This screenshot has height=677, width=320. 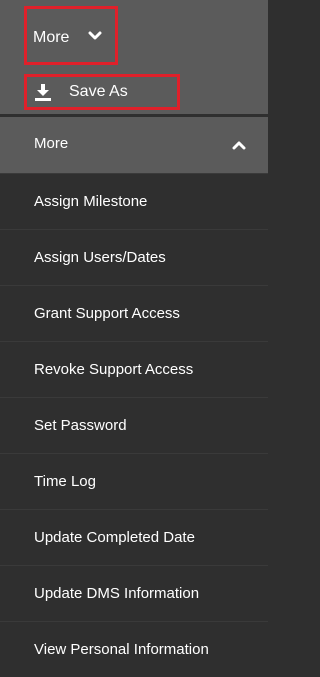 I want to click on menu-item-revoke-support-access: Revoke Support Access, so click(x=134, y=369).